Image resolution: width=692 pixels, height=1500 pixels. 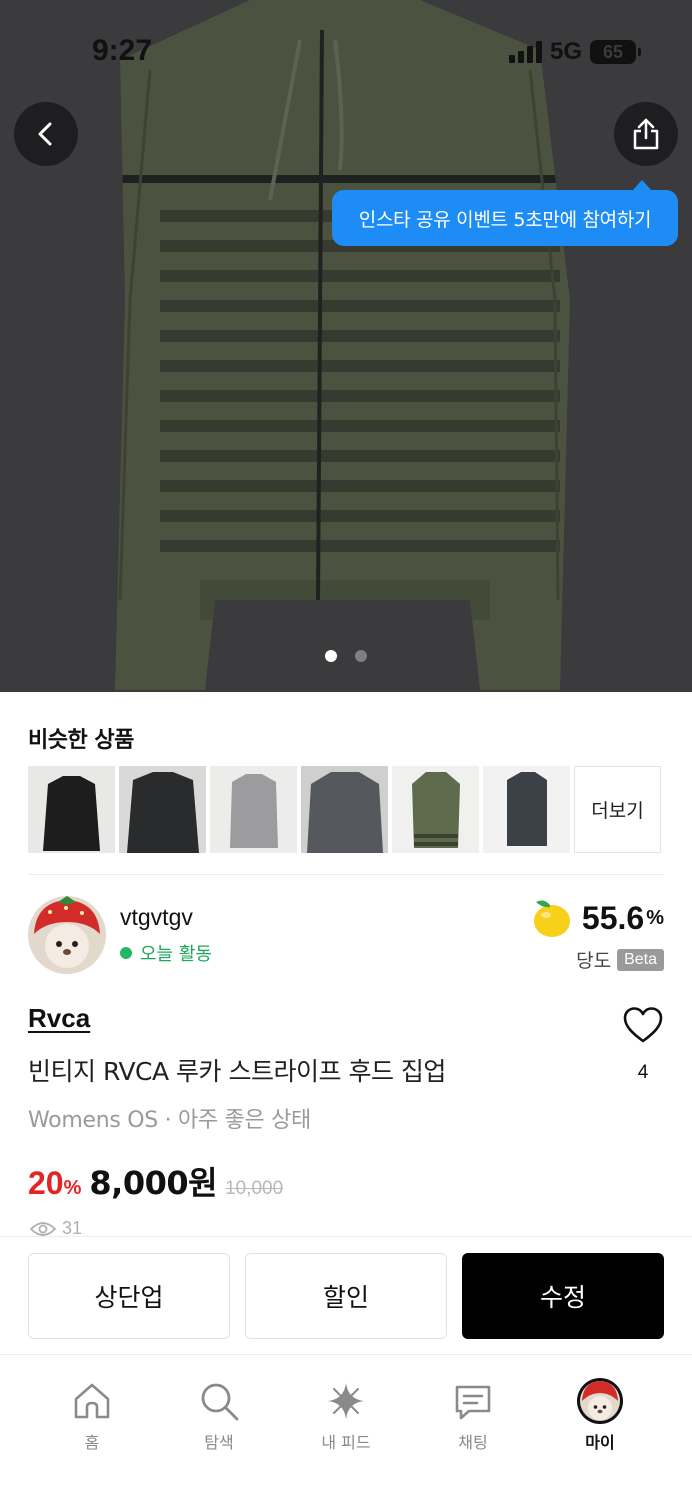 I want to click on chevron-left-icon, so click(x=45, y=134).